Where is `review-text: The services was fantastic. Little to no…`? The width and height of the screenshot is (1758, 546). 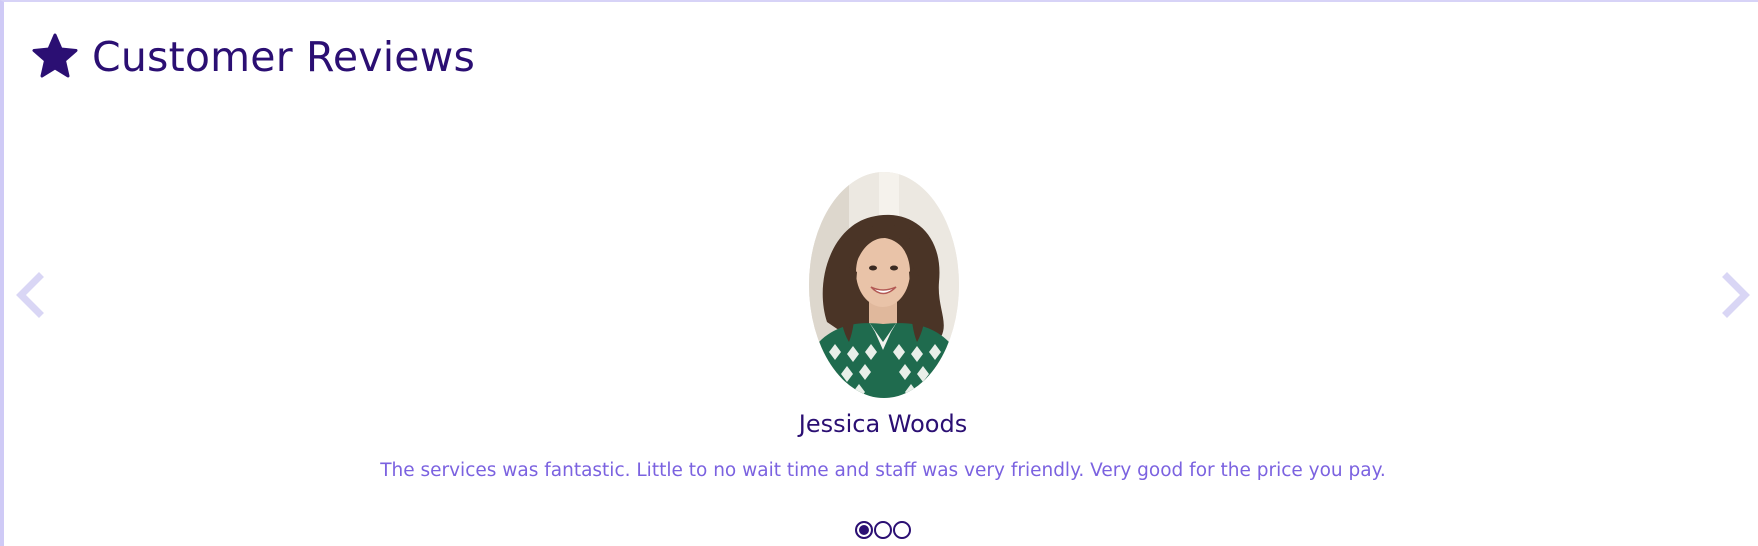 review-text: The services was fantastic. Little to no… is located at coordinates (883, 470).